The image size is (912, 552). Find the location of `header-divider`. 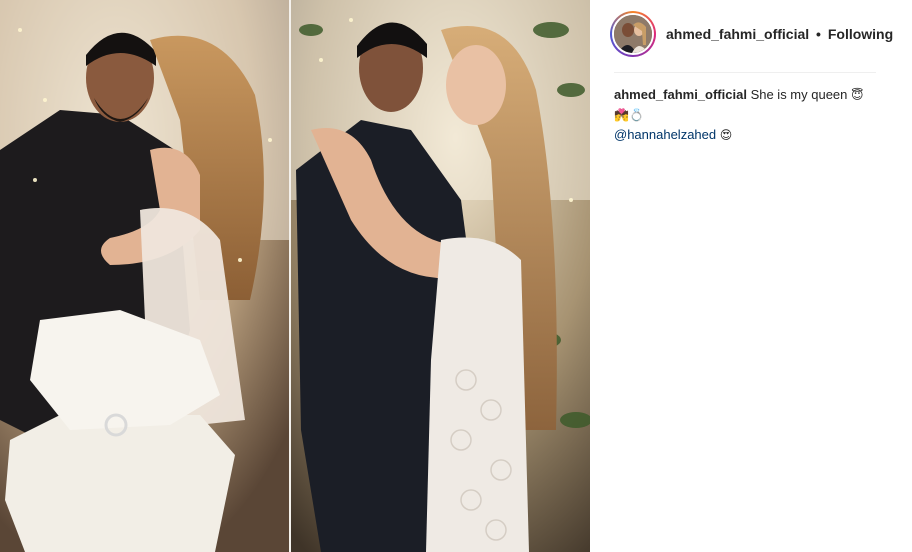

header-divider is located at coordinates (745, 72).